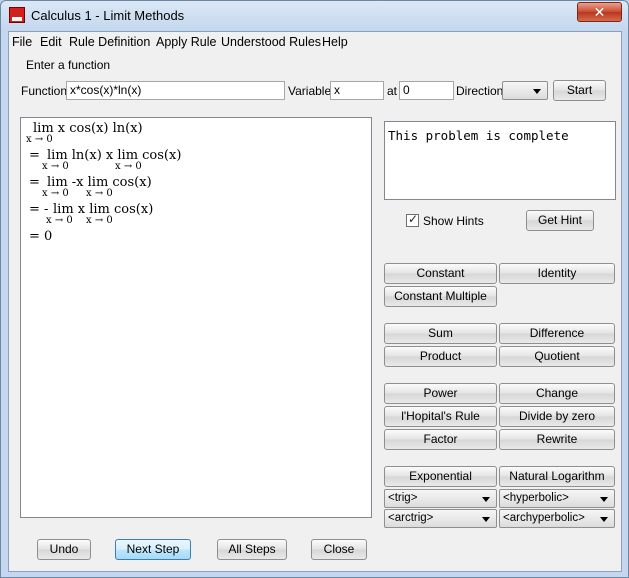 This screenshot has height=578, width=629. What do you see at coordinates (557, 439) in the screenshot?
I see `rule-rewrite-button: Rewrite` at bounding box center [557, 439].